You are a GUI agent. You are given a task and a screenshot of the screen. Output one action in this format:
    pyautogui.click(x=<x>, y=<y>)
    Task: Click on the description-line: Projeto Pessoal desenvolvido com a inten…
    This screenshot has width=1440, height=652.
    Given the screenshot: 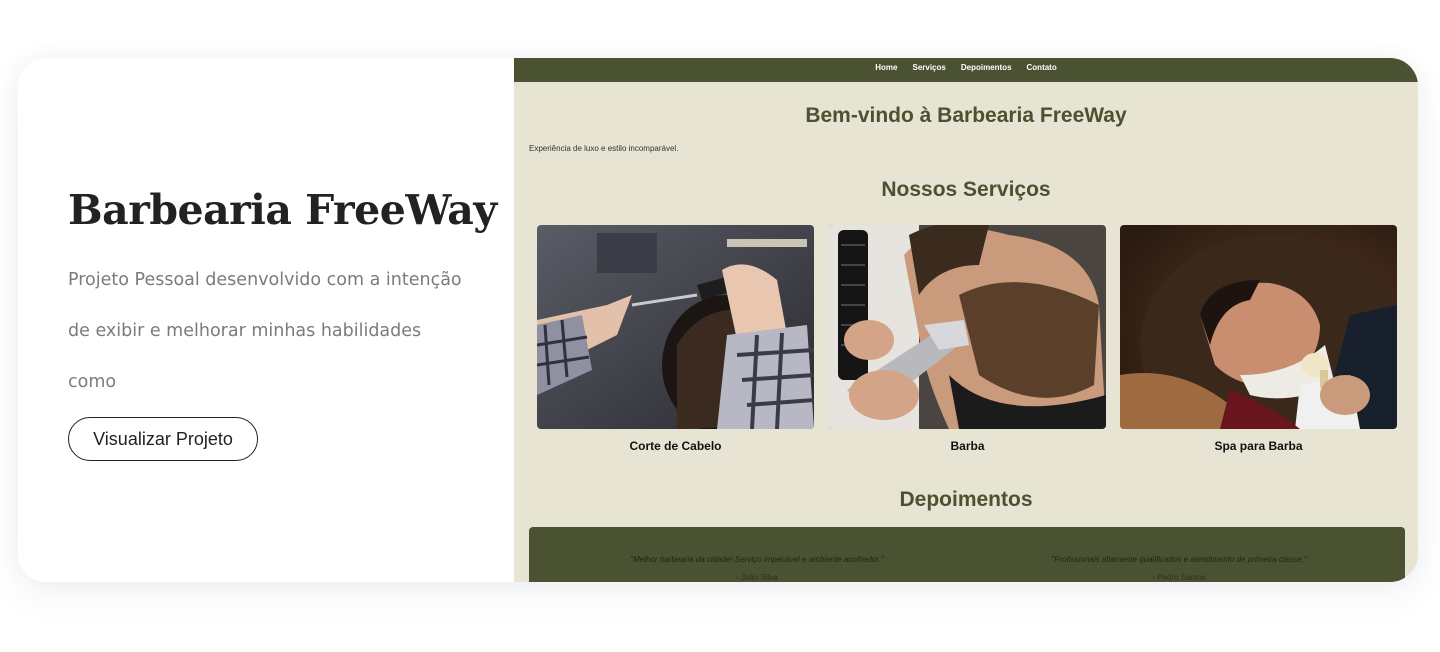 What is the action you would take?
    pyautogui.click(x=265, y=280)
    